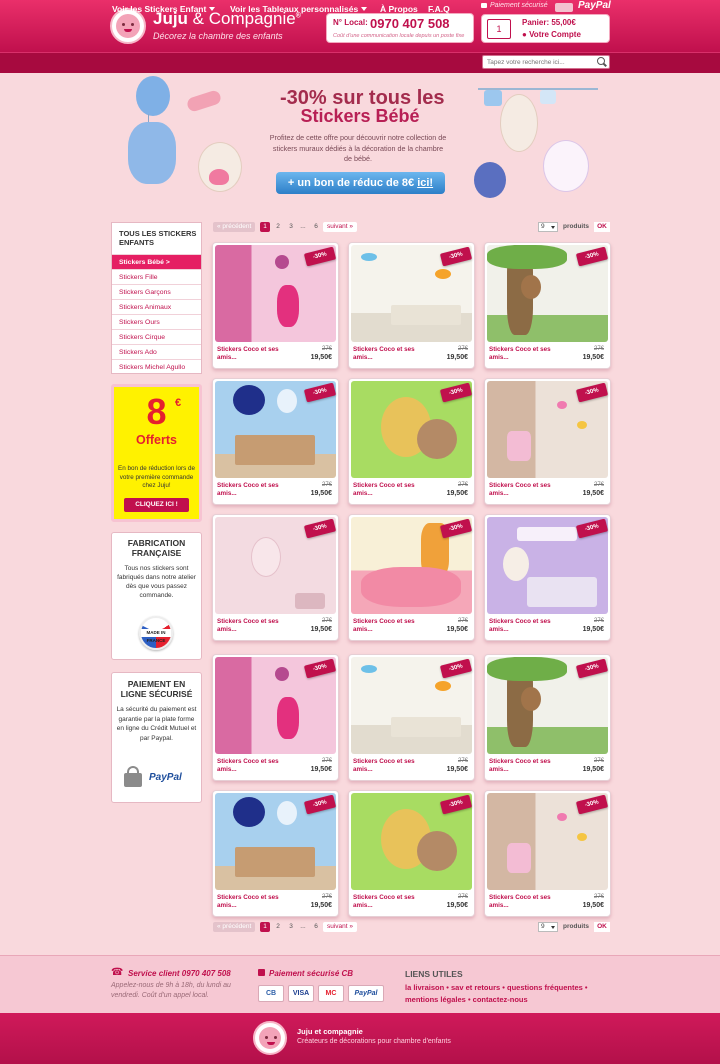 The image size is (720, 1064). I want to click on category-item: Stickers Garçons, so click(156, 291).